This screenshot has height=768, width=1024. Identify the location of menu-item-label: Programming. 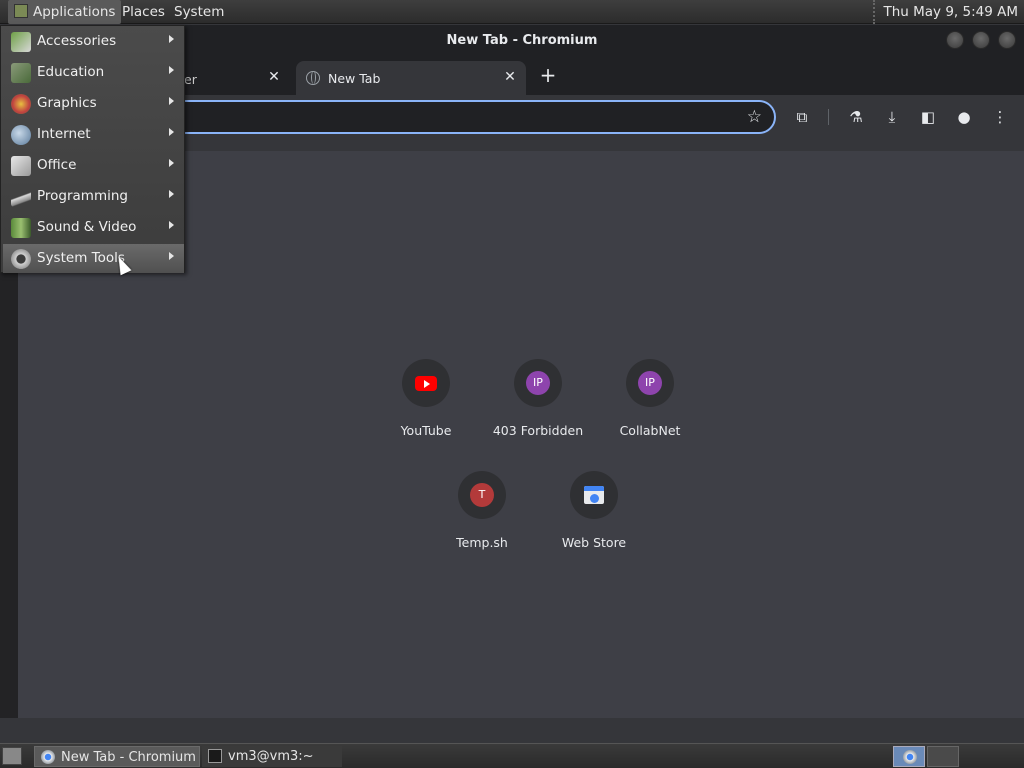
(82, 196).